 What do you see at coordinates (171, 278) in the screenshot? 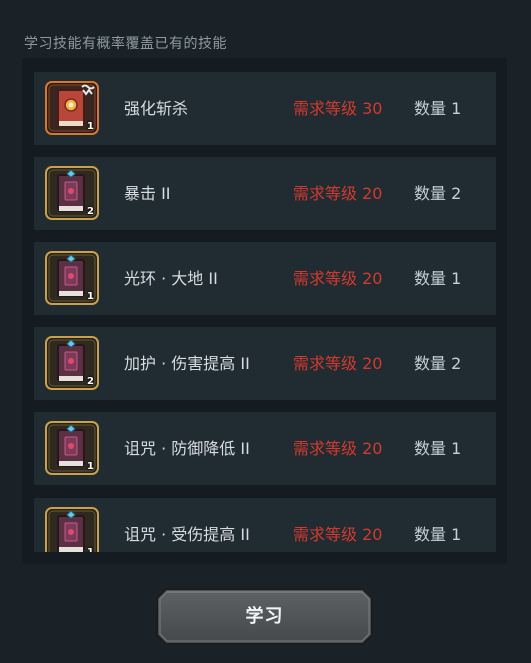
I see `skill-name: 光环 · 大地 II` at bounding box center [171, 278].